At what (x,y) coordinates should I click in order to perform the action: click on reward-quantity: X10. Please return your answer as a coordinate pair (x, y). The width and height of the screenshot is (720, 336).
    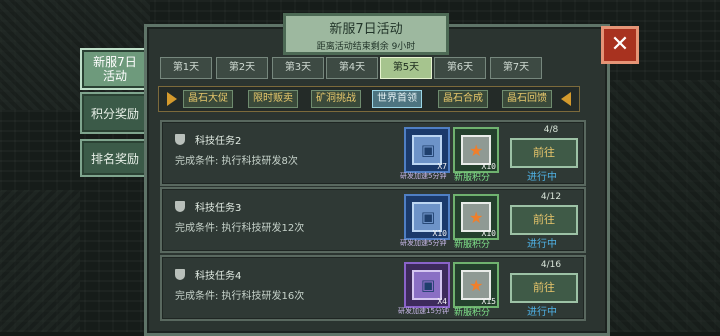
    Looking at the image, I should click on (439, 233).